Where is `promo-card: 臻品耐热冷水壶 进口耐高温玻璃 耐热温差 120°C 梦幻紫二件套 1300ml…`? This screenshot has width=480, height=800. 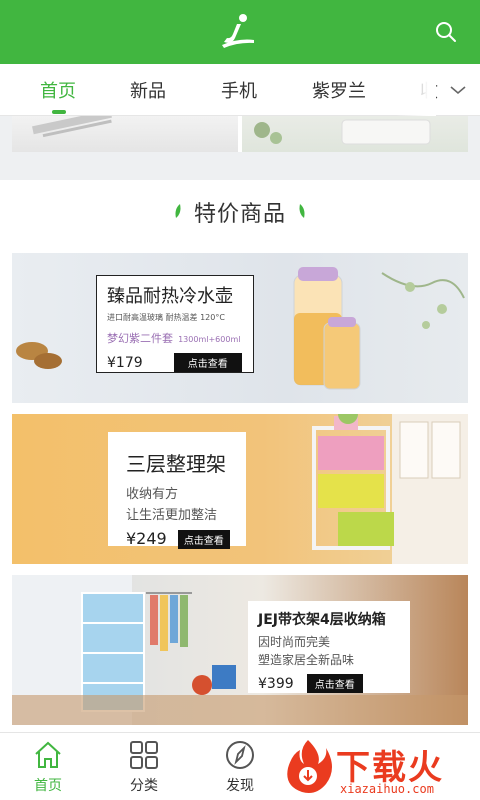 promo-card: 臻品耐热冷水壶 进口耐高温玻璃 耐热温差 120°C 梦幻紫二件套 1300ml… is located at coordinates (175, 324).